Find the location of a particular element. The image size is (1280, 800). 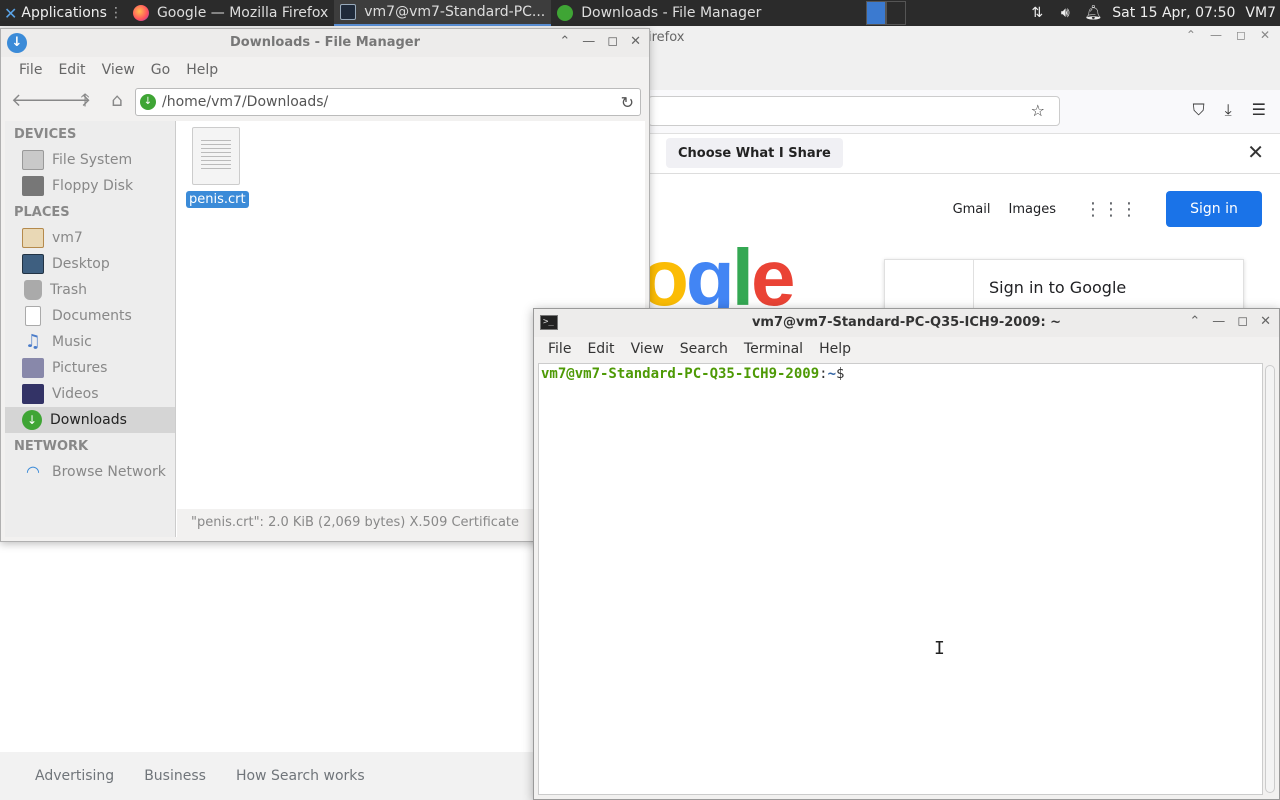

sidebar-item-desktop: Desktop is located at coordinates (90, 264).